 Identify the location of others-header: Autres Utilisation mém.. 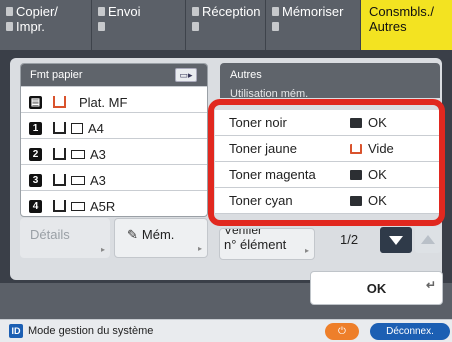
(330, 80).